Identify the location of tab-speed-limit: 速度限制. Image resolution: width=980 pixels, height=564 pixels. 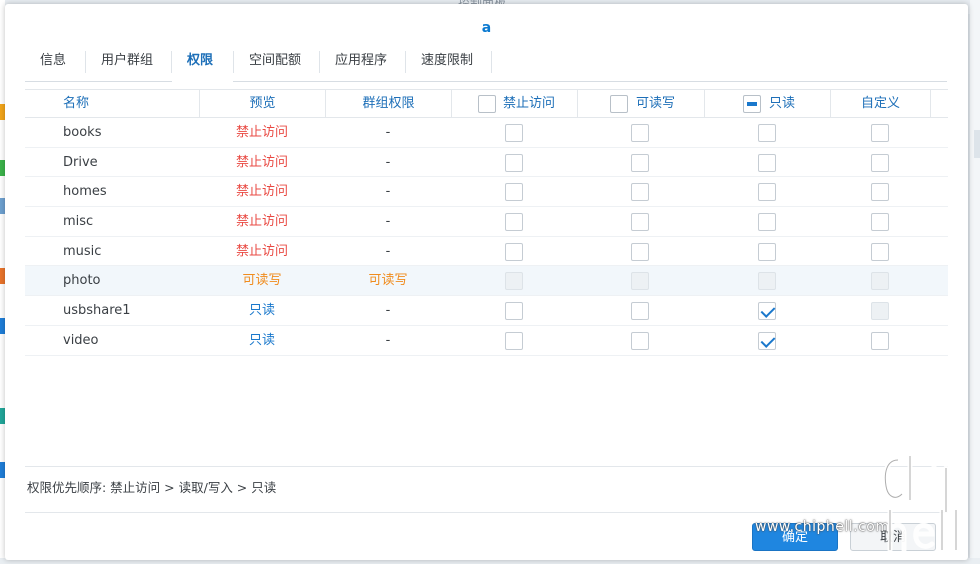
(449, 63).